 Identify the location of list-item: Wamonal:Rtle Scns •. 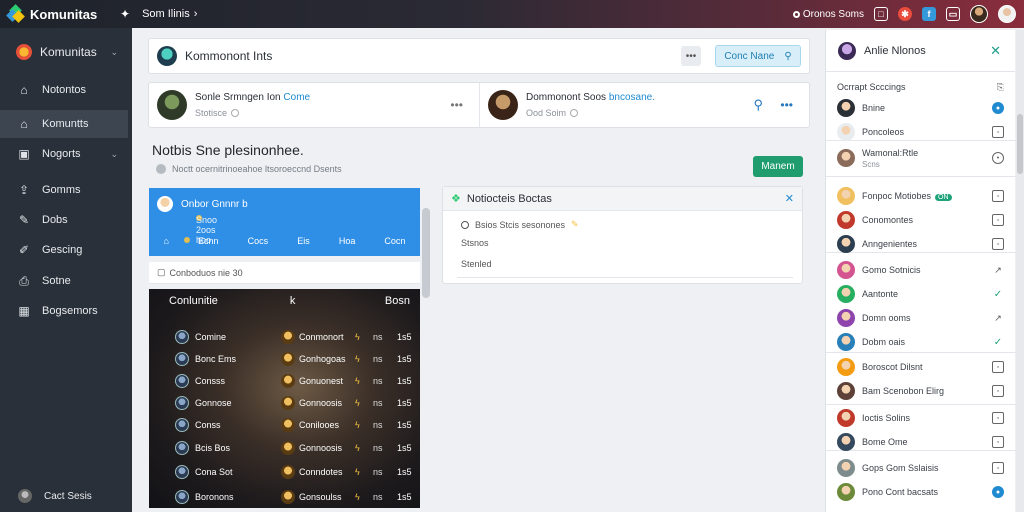
(921, 158).